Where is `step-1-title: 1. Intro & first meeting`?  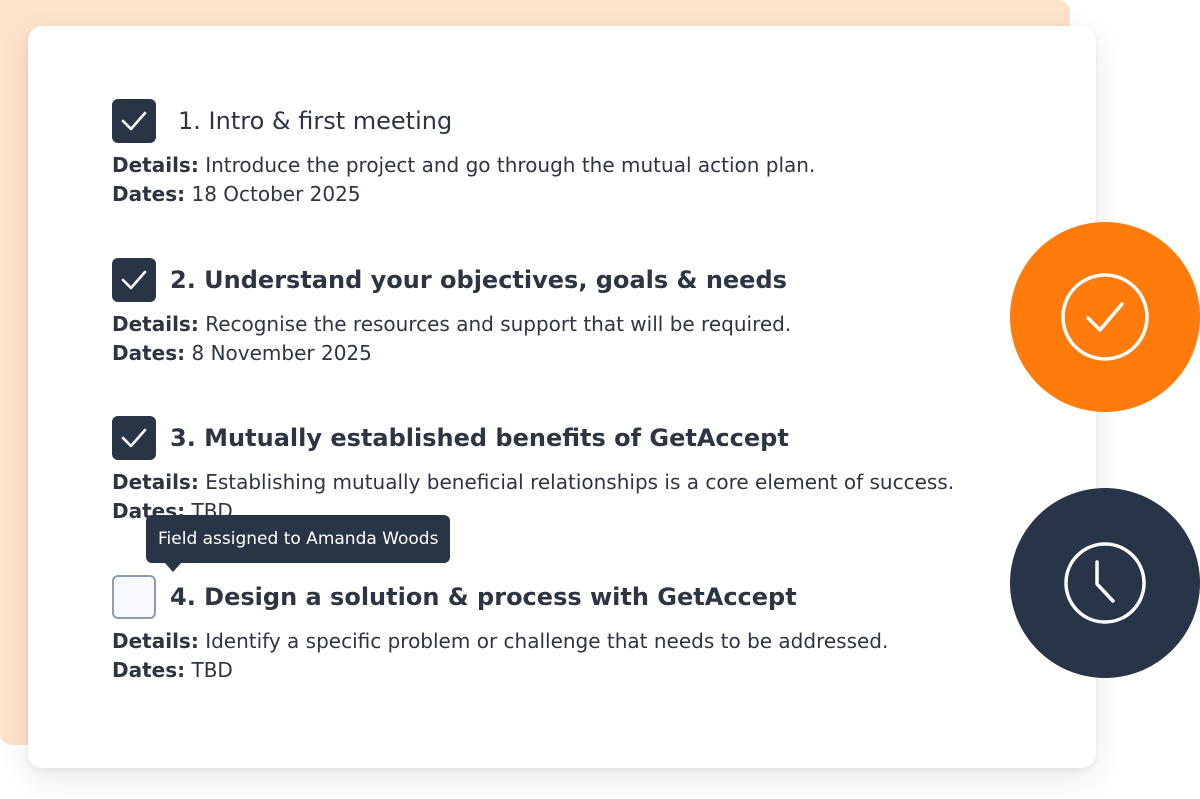
step-1-title: 1. Intro & first meeting is located at coordinates (315, 121).